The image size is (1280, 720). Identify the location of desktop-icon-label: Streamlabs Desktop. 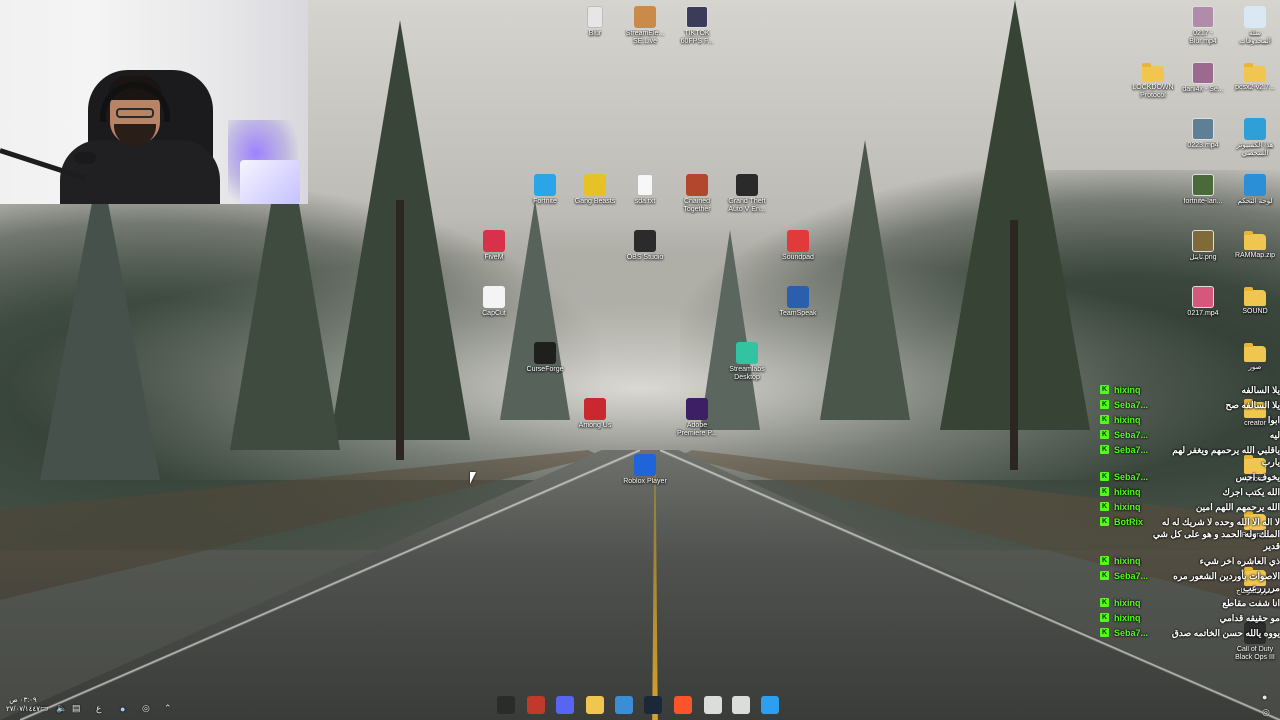
(747, 373).